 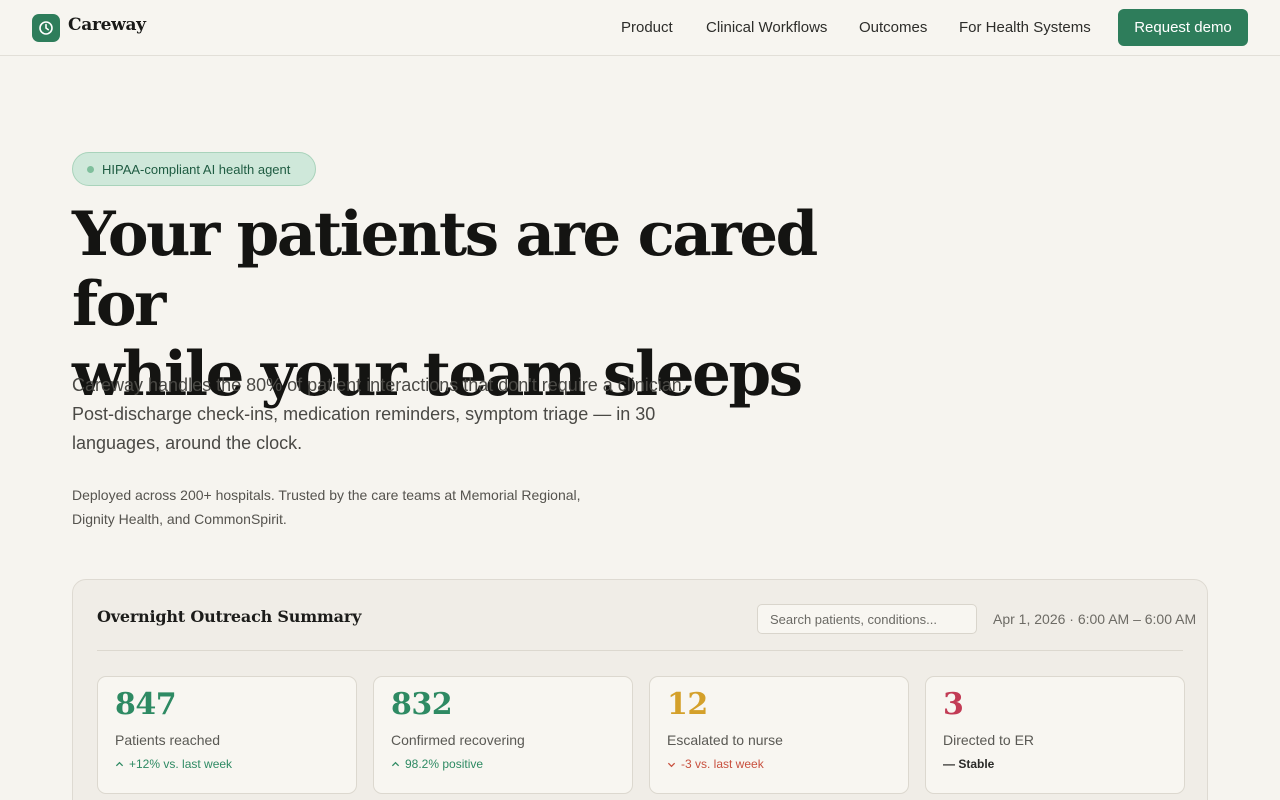 I want to click on stat-delta: — Stable, so click(x=968, y=764).